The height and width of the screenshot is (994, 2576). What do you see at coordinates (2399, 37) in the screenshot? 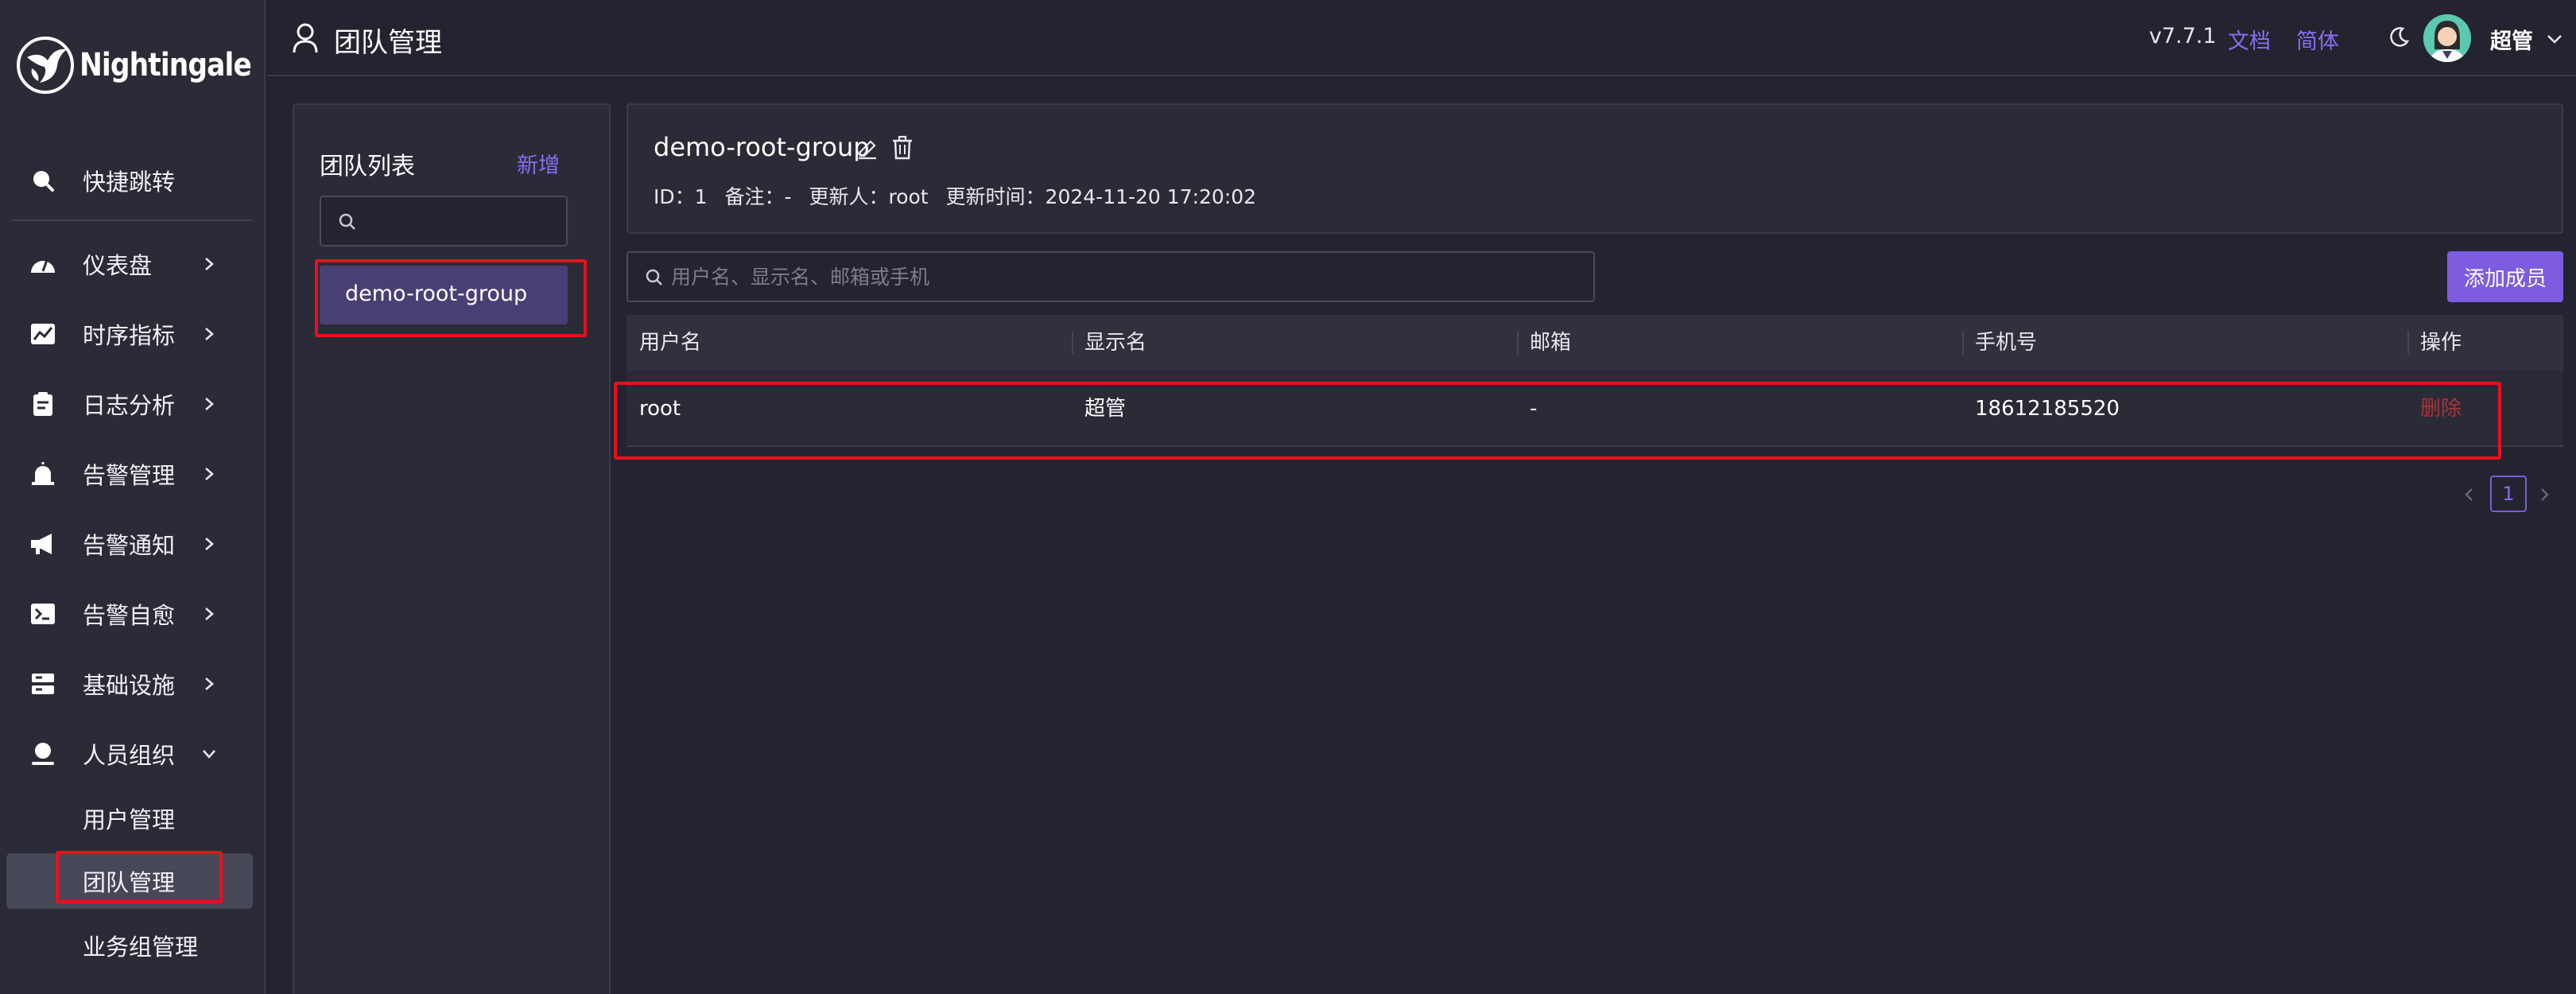
I see `moon-icon` at bounding box center [2399, 37].